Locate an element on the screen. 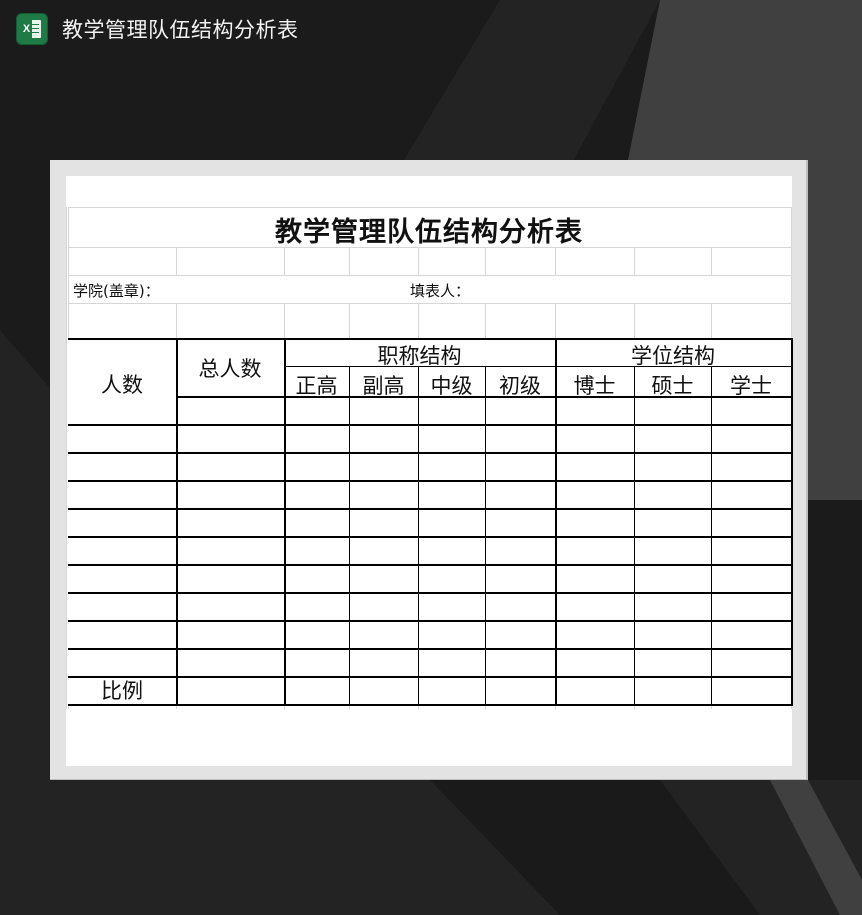 The height and width of the screenshot is (915, 862). row-label-ratio: 比例 is located at coordinates (122, 691).